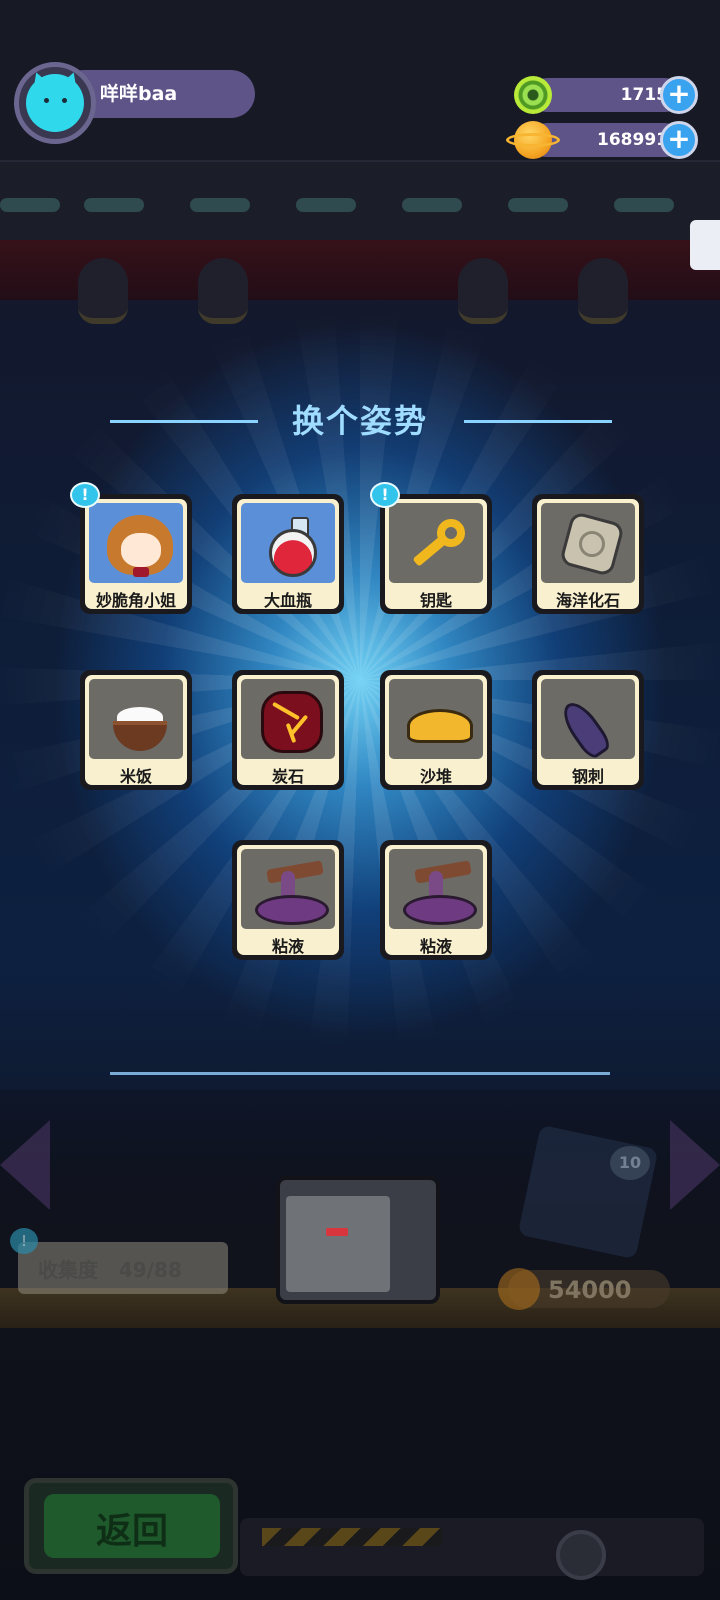 The height and width of the screenshot is (1600, 720). I want to click on dialog-divider, so click(360, 1073).